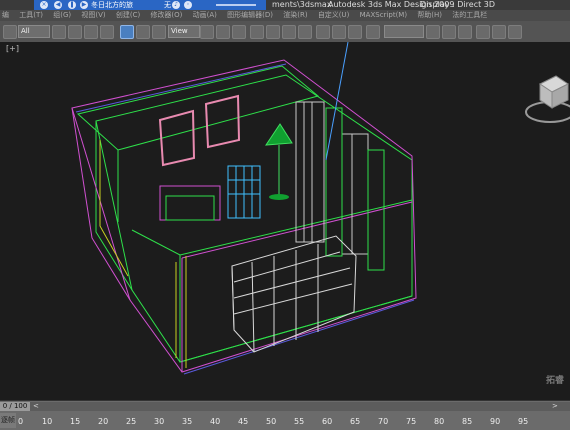  What do you see at coordinates (72, 5) in the screenshot?
I see `pause-icon: ❚` at bounding box center [72, 5].